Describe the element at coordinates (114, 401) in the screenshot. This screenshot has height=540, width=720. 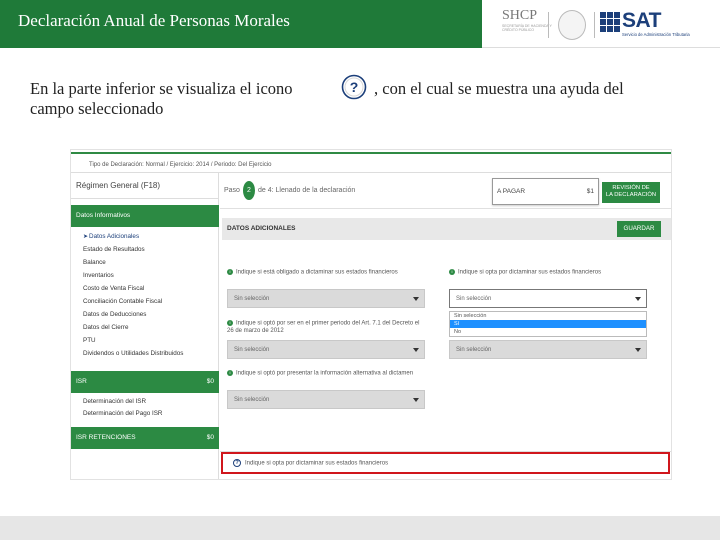
I see `sidebar-item-determinacion-isr: Determinación del ISR` at that location.